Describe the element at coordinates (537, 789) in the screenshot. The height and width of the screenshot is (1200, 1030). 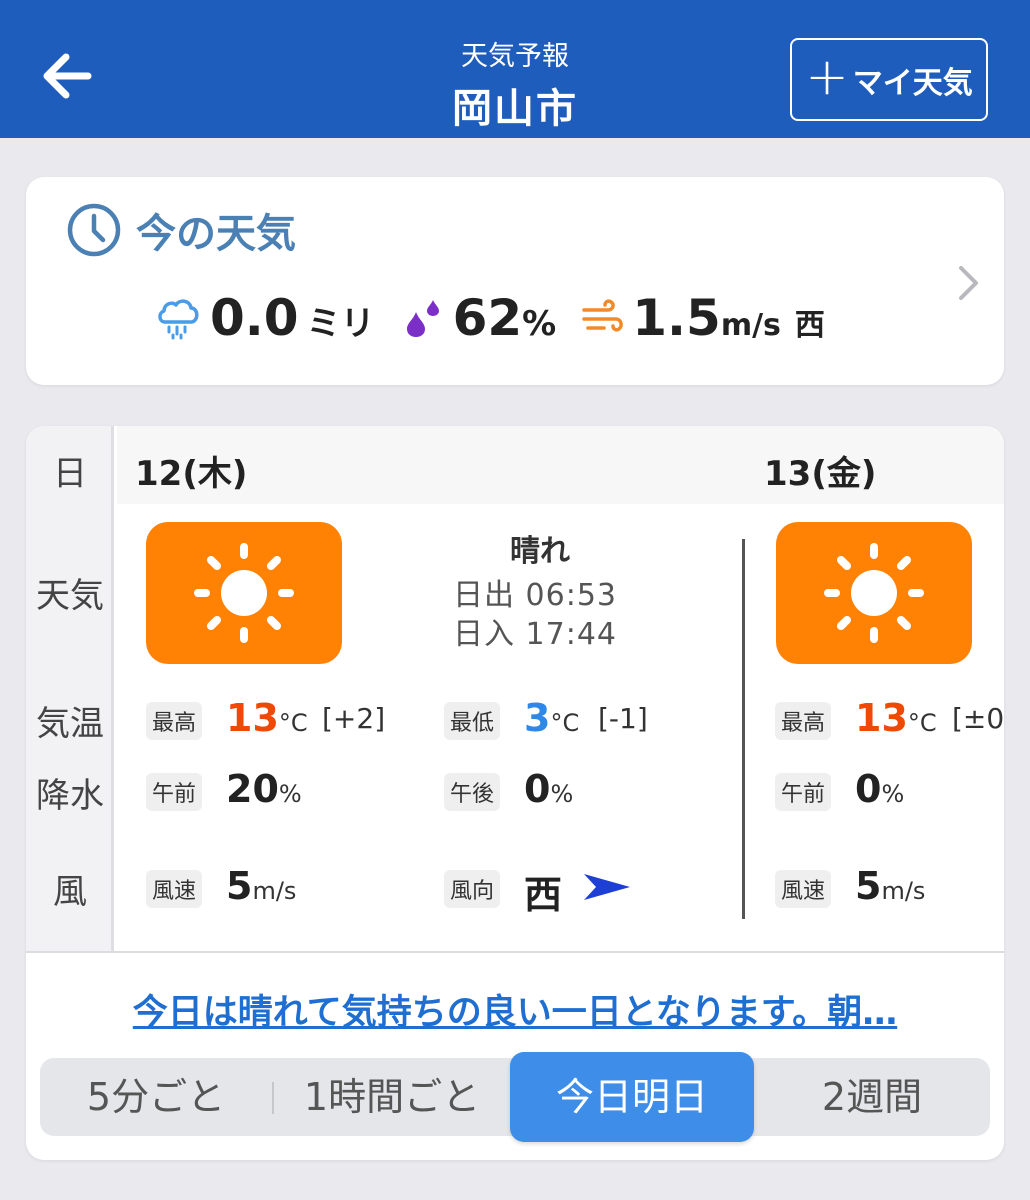
I see `pm-precip-value: 0` at that location.